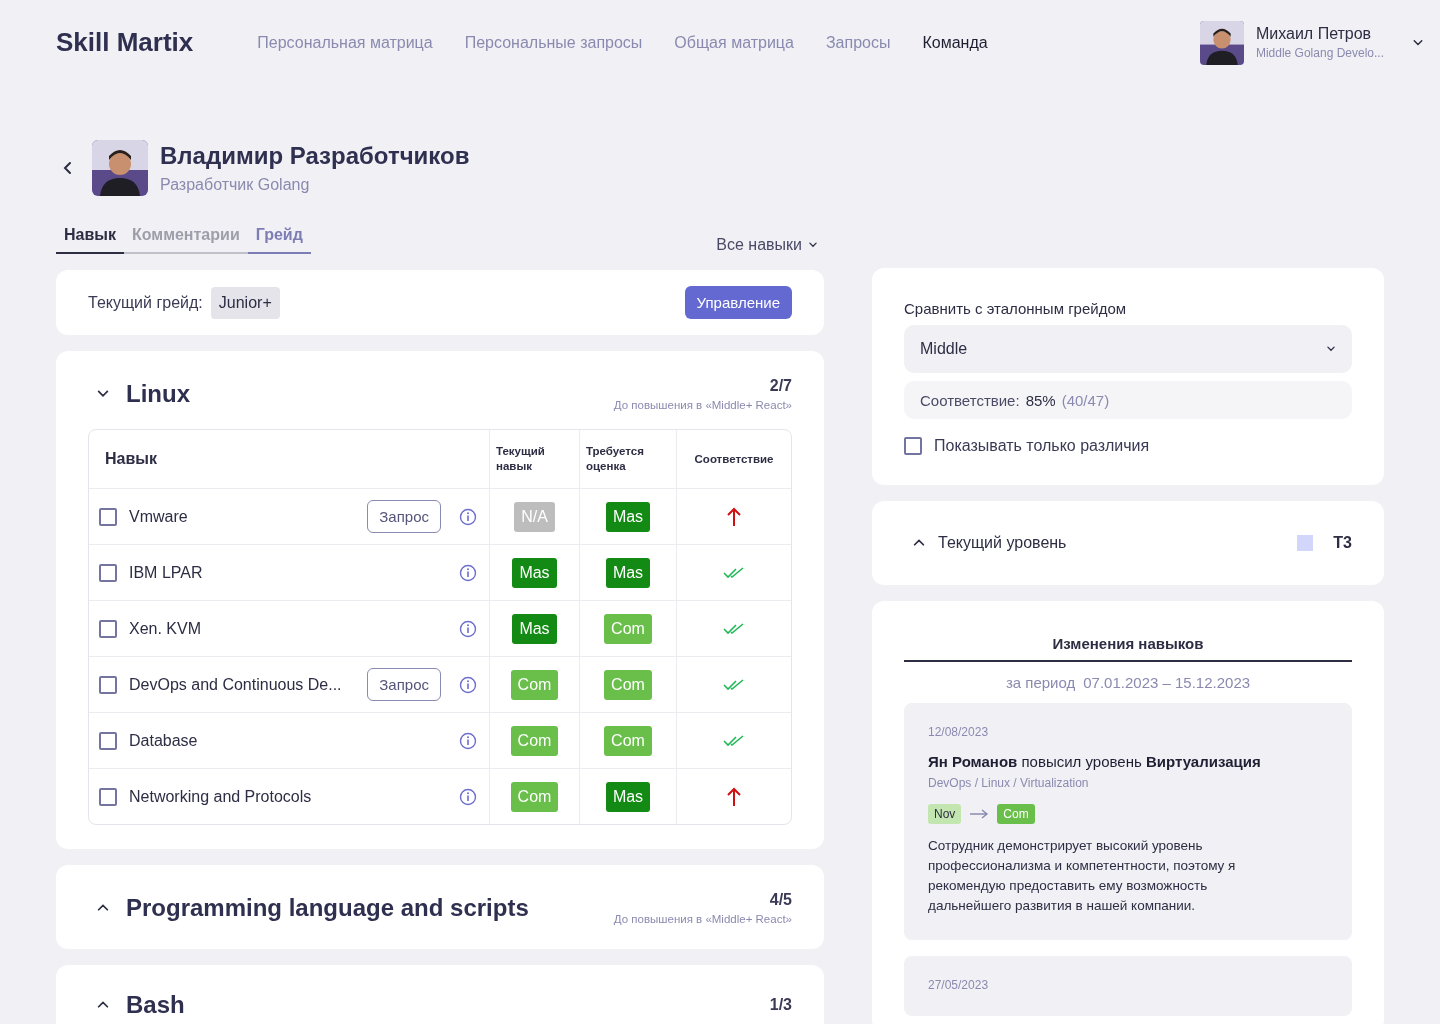 The height and width of the screenshot is (1024, 1440). Describe the element at coordinates (534, 516) in the screenshot. I see `level-badge: N/A` at that location.